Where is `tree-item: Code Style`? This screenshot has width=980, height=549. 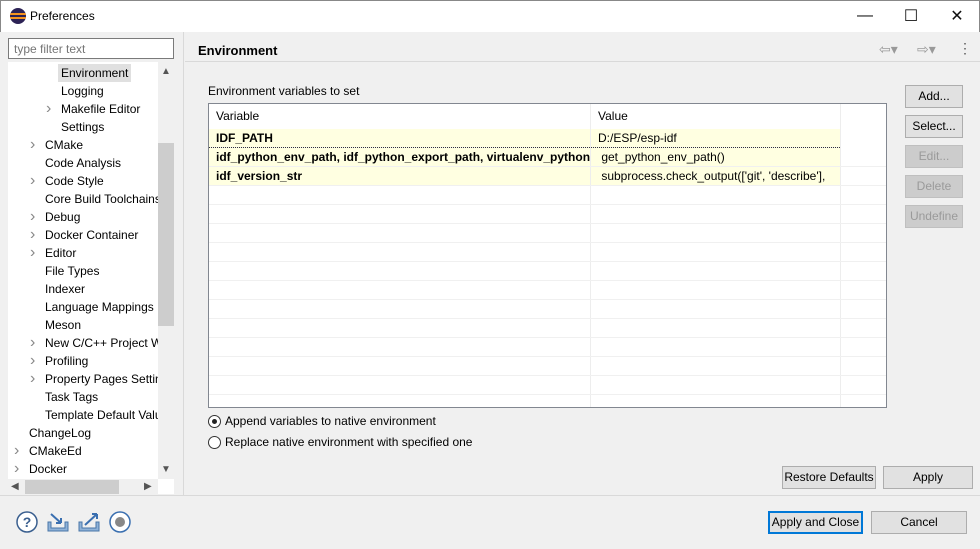
tree-item: Code Style is located at coordinates (74, 181).